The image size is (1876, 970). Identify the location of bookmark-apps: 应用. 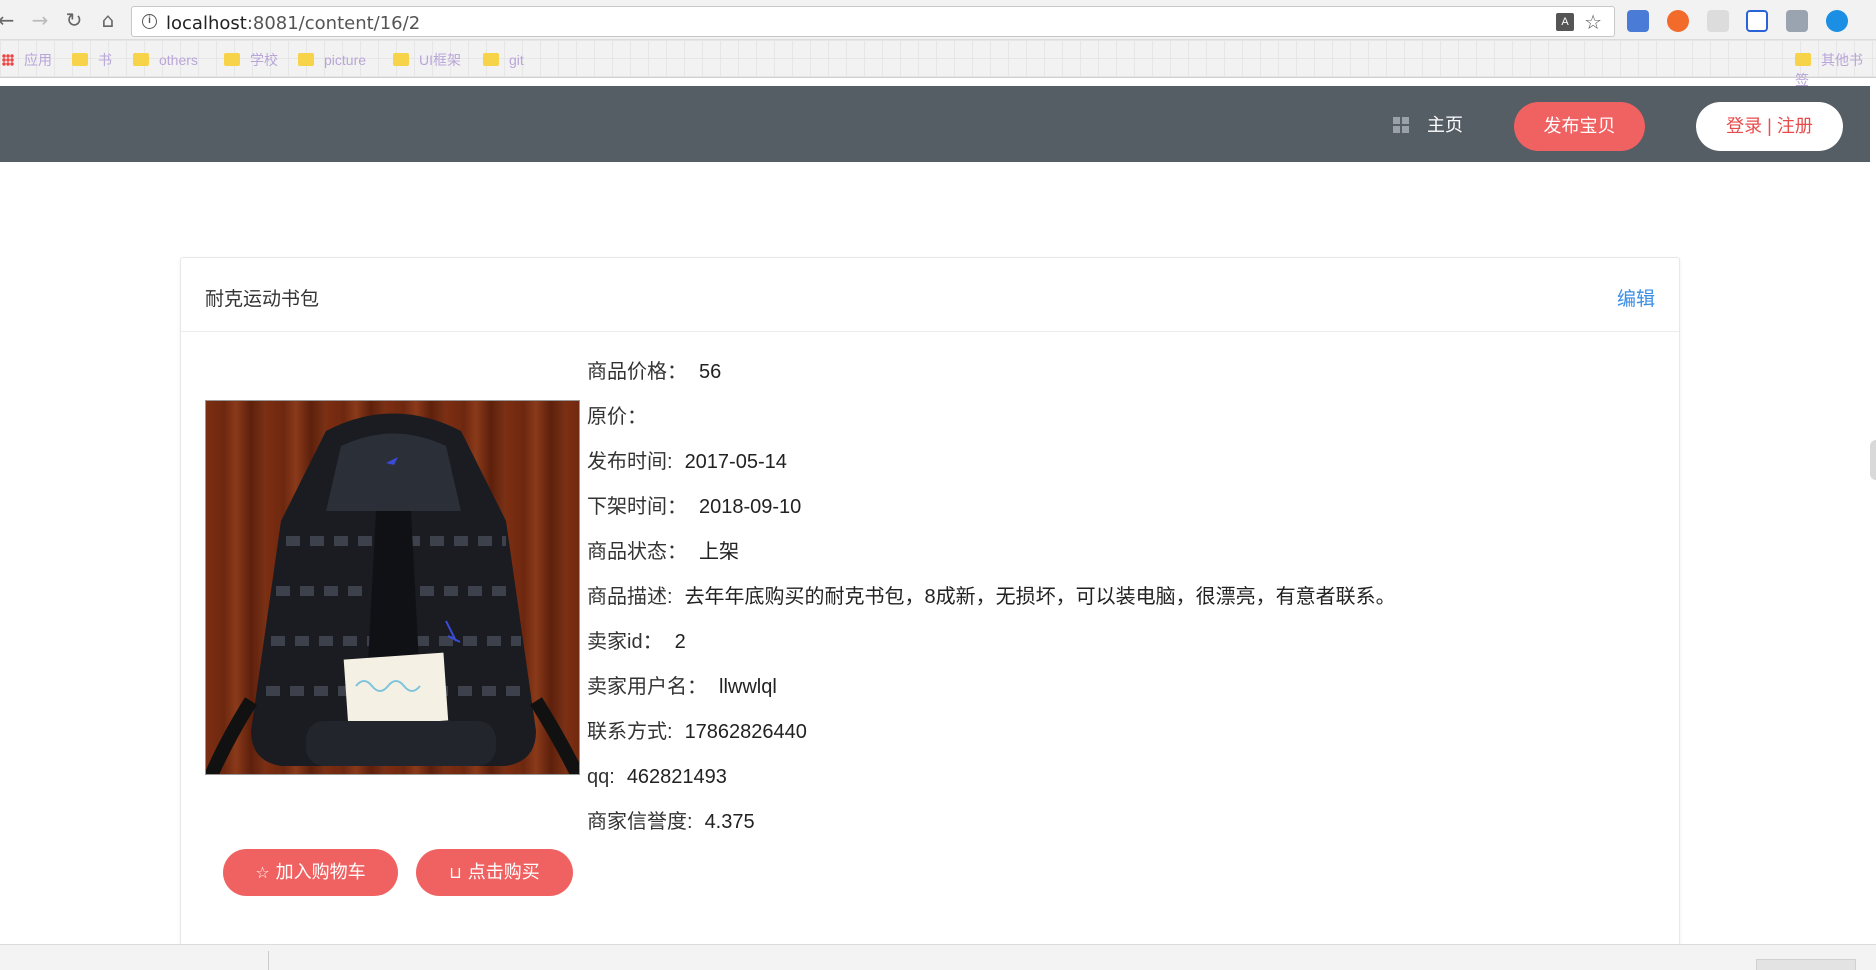
(27, 60).